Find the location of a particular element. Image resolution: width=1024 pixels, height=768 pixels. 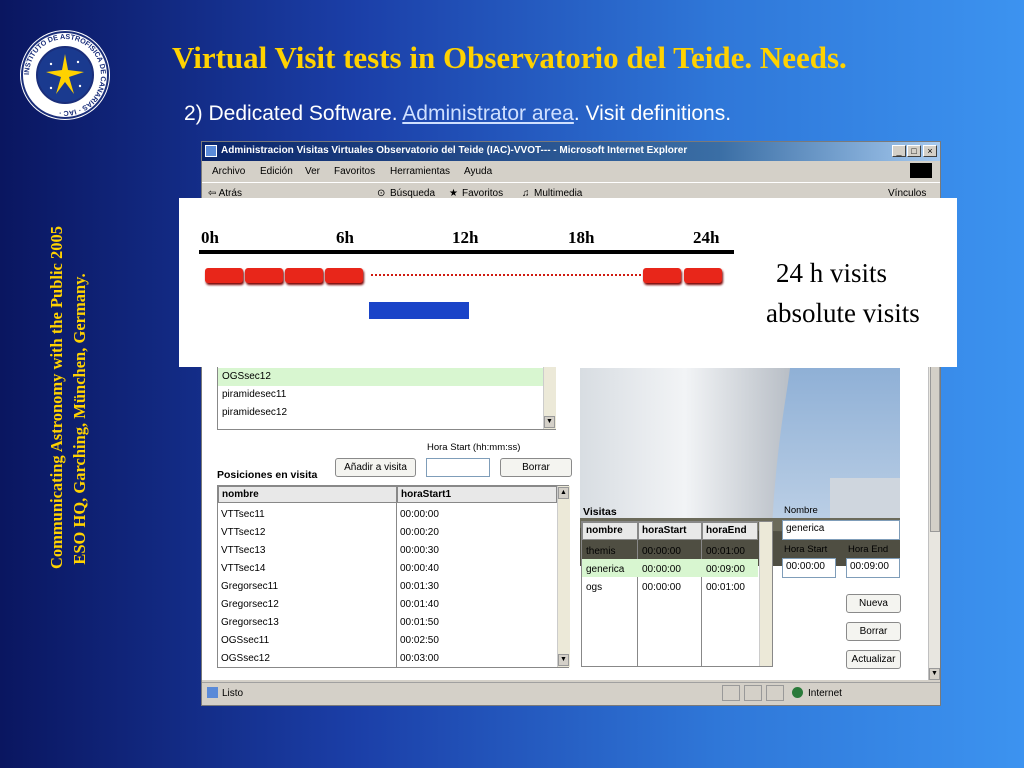

hora-start-label: Hora Start (hh:mm:ss) is located at coordinates (474, 447).